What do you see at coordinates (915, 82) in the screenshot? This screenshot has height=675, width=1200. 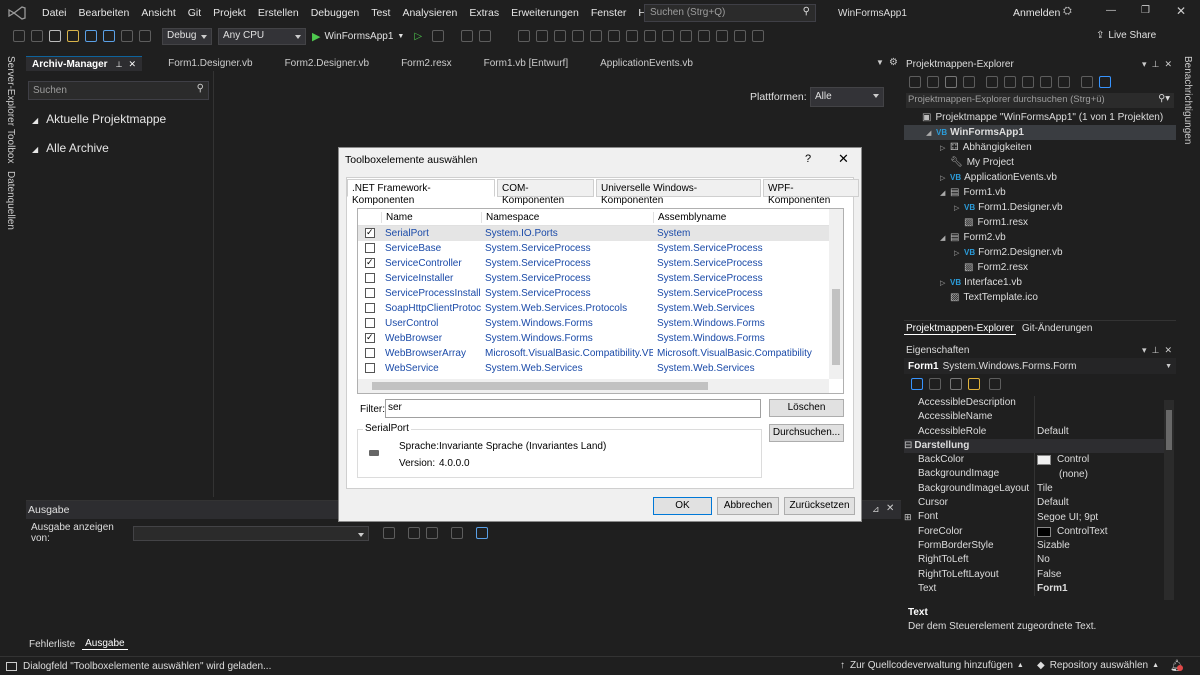 I see `back-icon` at bounding box center [915, 82].